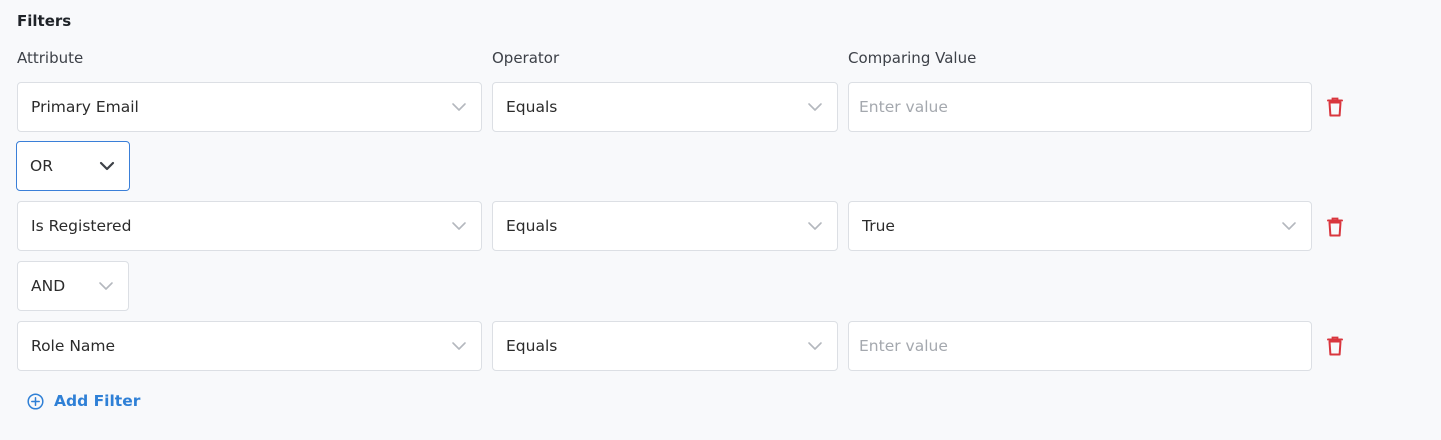 The image size is (1441, 440). What do you see at coordinates (1080, 226) in the screenshot?
I see `filter-row-2-value-select: True` at bounding box center [1080, 226].